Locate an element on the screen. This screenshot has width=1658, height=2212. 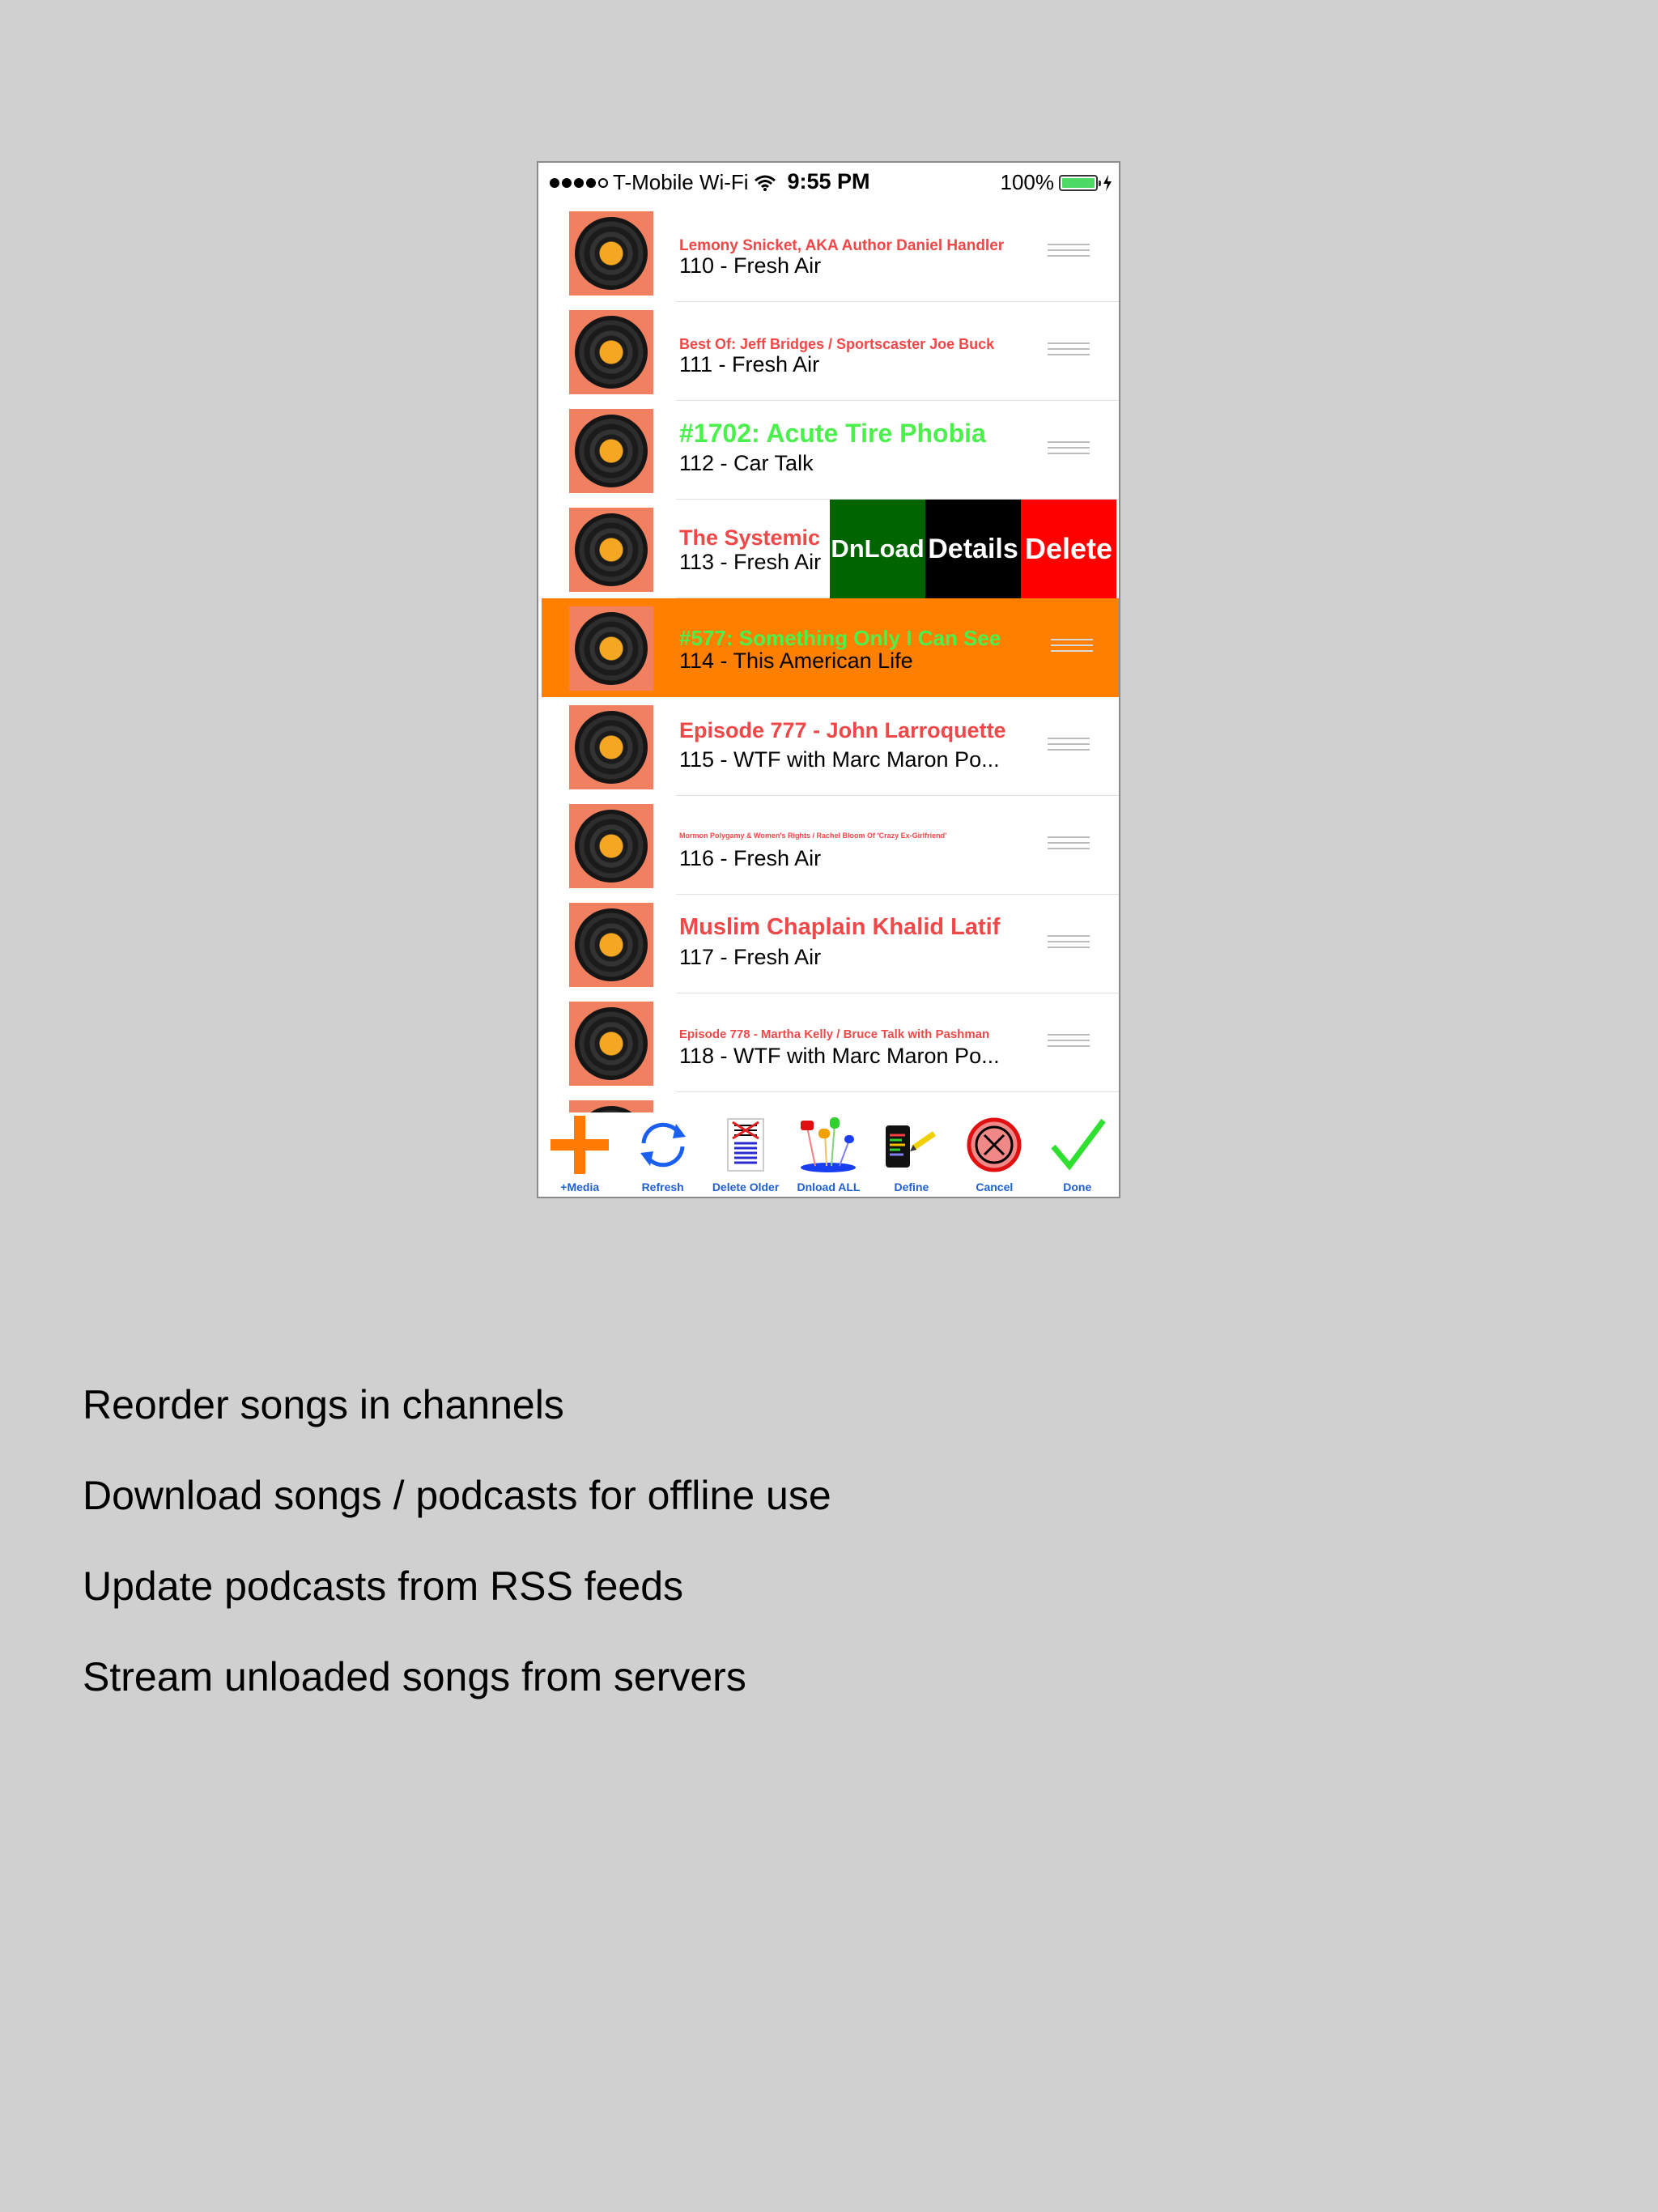
delete-older-button: Delete Older is located at coordinates (745, 1154).